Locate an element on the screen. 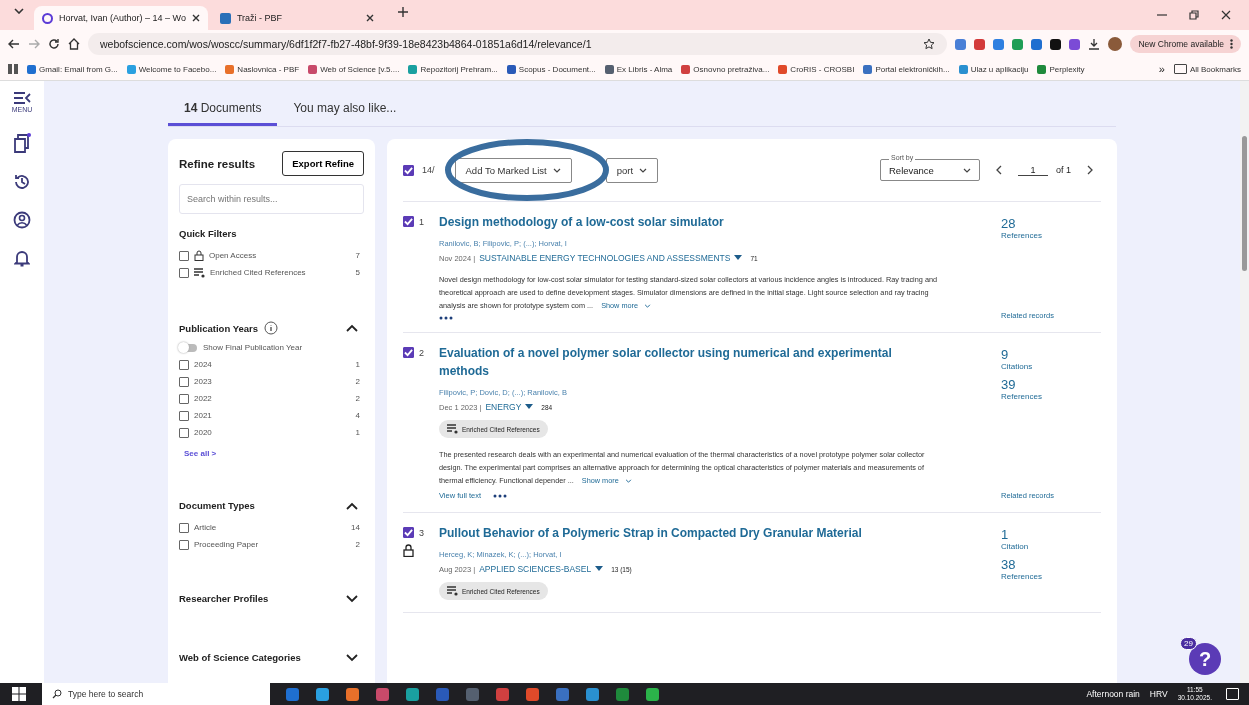  bookmarks-overflow: » is located at coordinates (1161, 69).